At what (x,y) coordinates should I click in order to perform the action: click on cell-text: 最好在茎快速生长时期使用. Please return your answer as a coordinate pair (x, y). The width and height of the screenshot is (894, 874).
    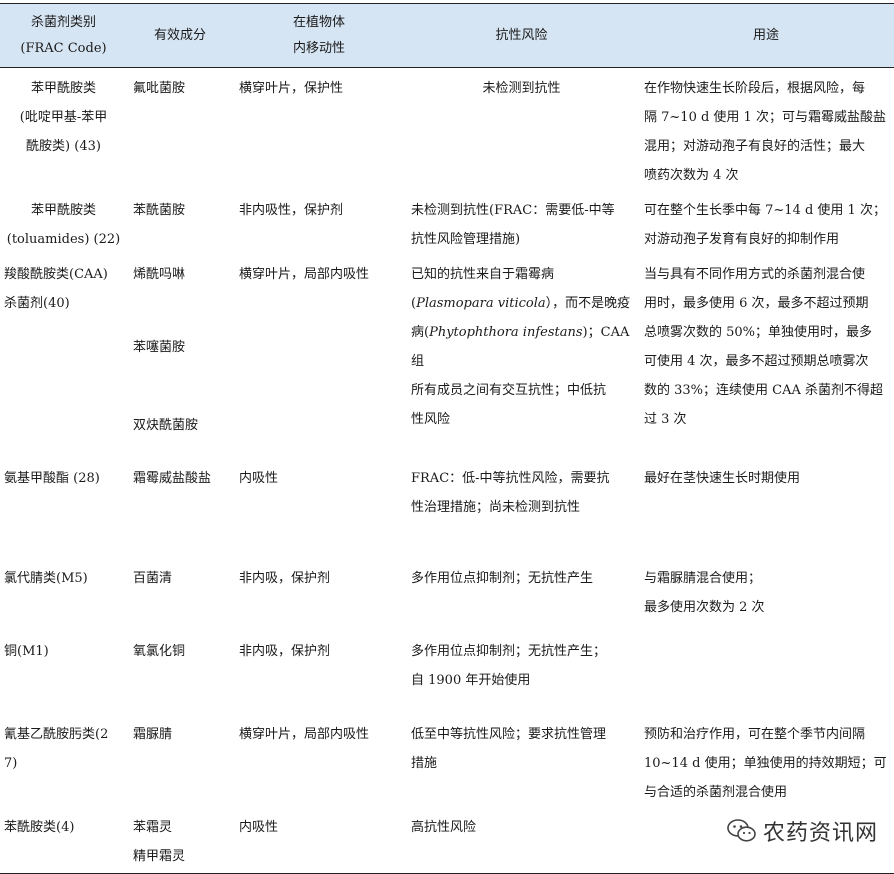
    Looking at the image, I should click on (722, 478).